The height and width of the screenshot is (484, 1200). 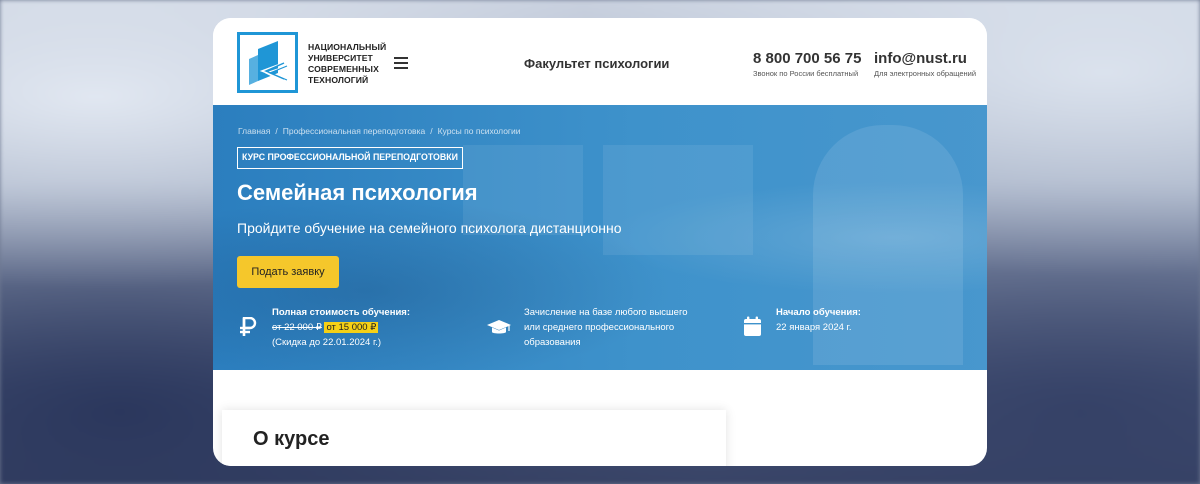 I want to click on discount-note: (Скидка до 22.01.2024 г.), so click(x=327, y=342).